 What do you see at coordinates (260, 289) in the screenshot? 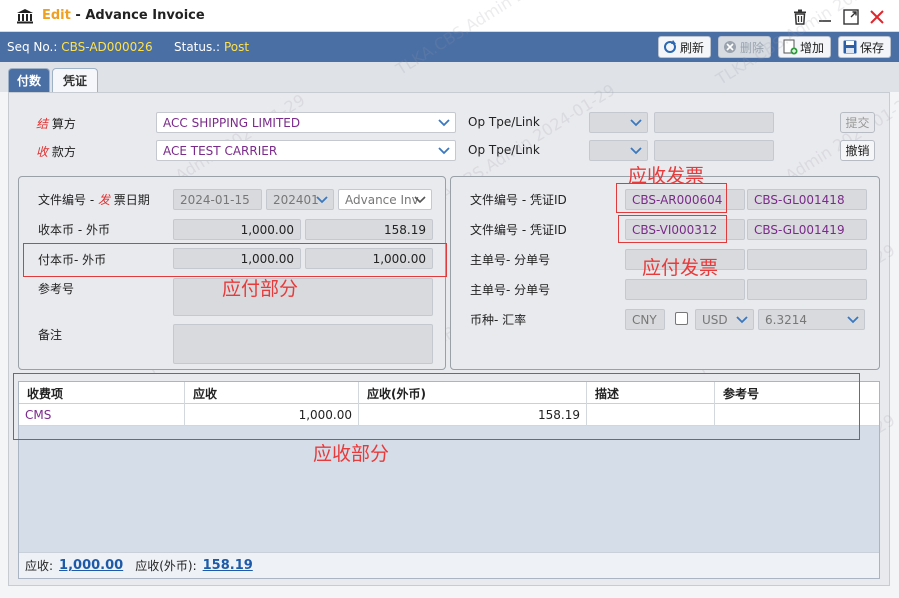
I see `annotation-payable-part: 应付部分` at bounding box center [260, 289].